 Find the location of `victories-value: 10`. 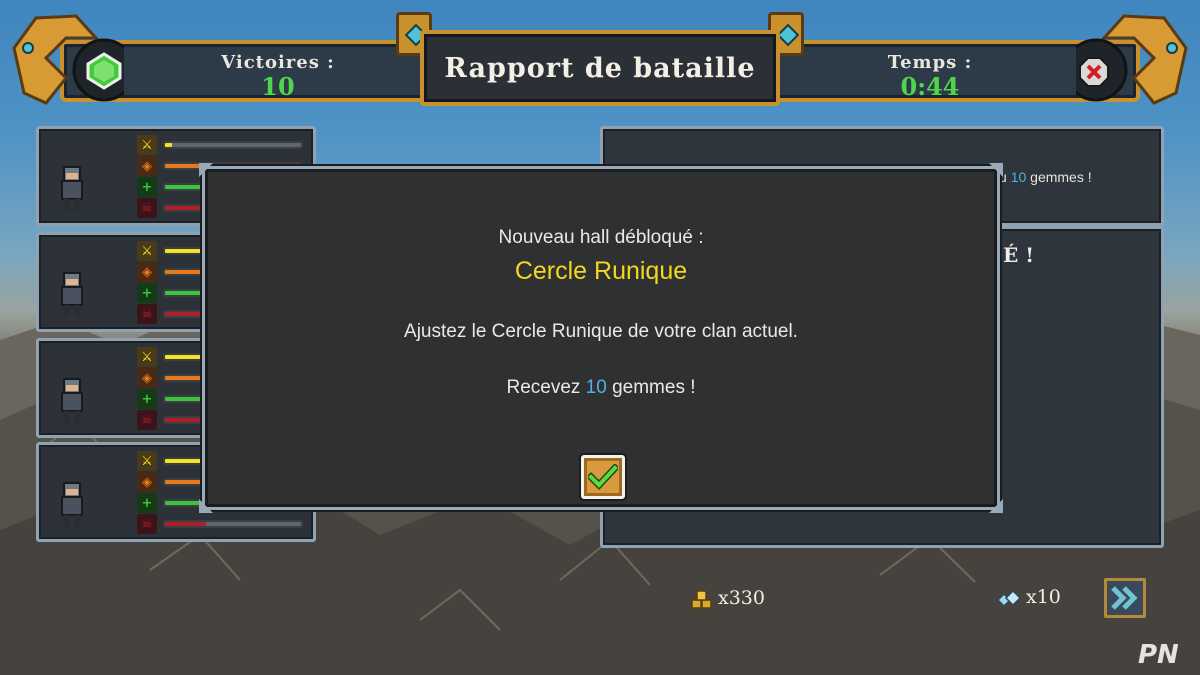

victories-value: 10 is located at coordinates (278, 86).